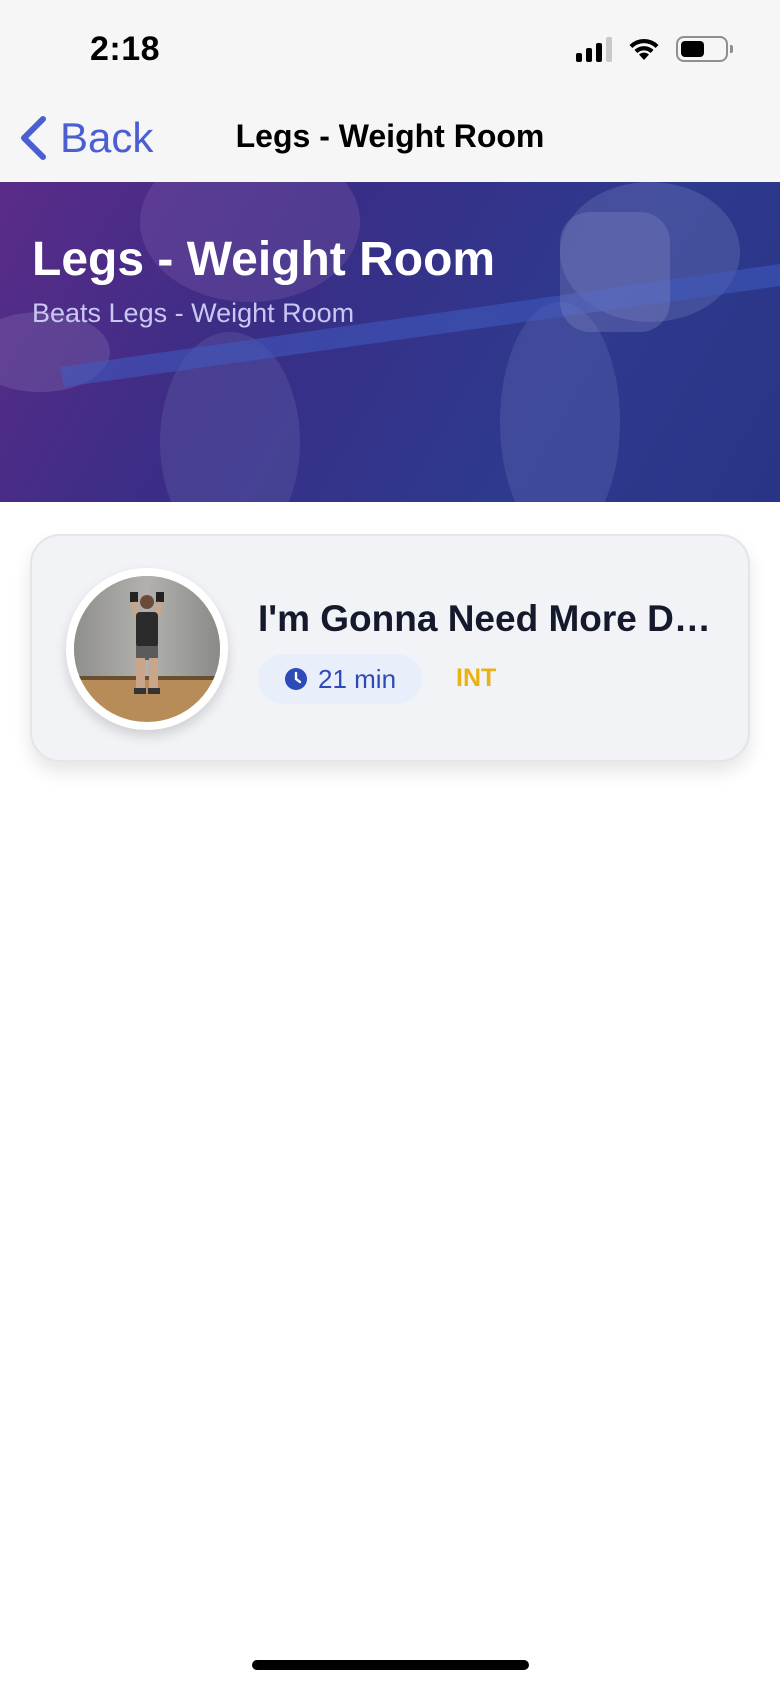  I want to click on status-bar: 2:18, so click(390, 50).